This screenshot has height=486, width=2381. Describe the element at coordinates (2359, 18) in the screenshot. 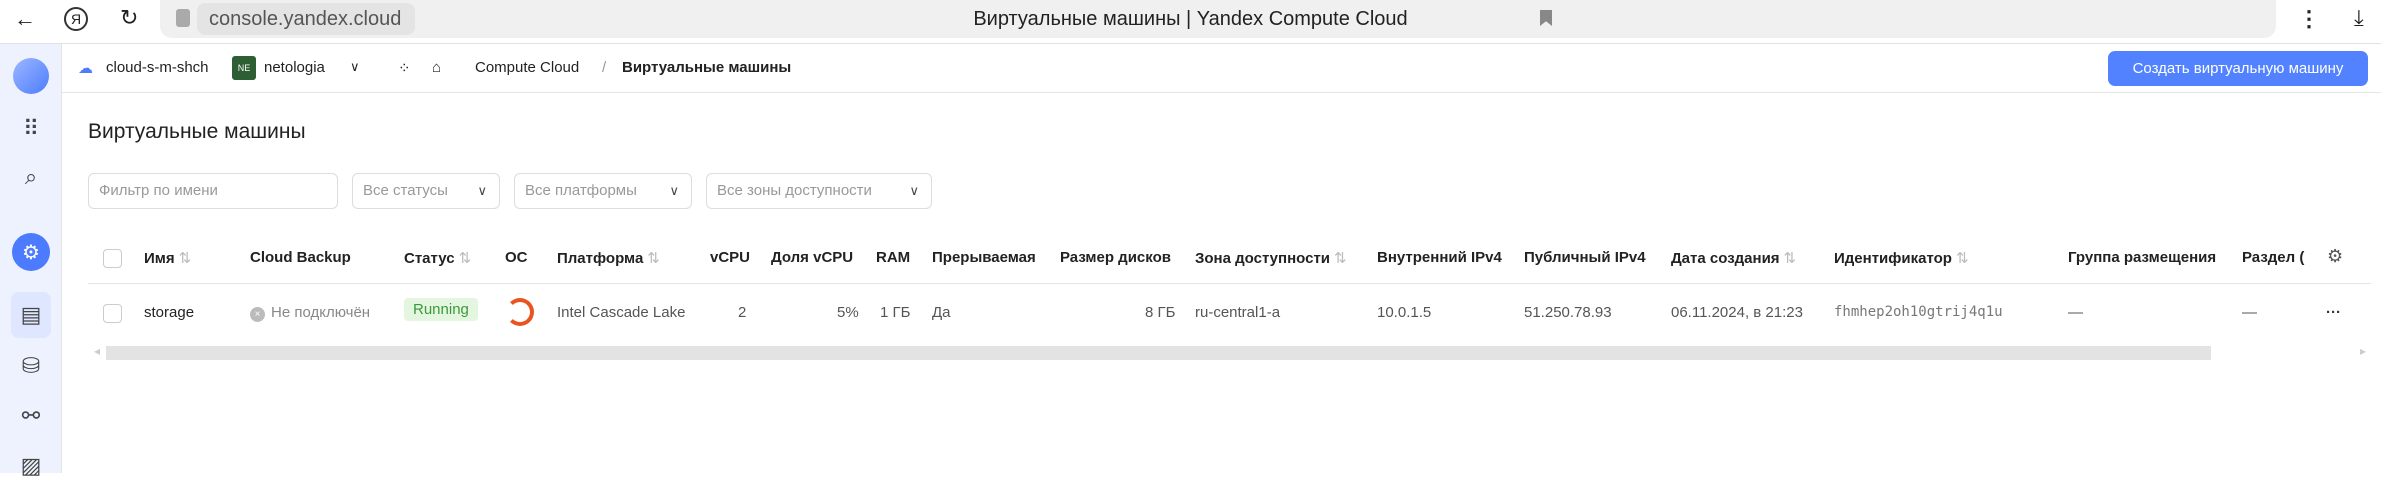

I see `download-icon: ⤓` at that location.